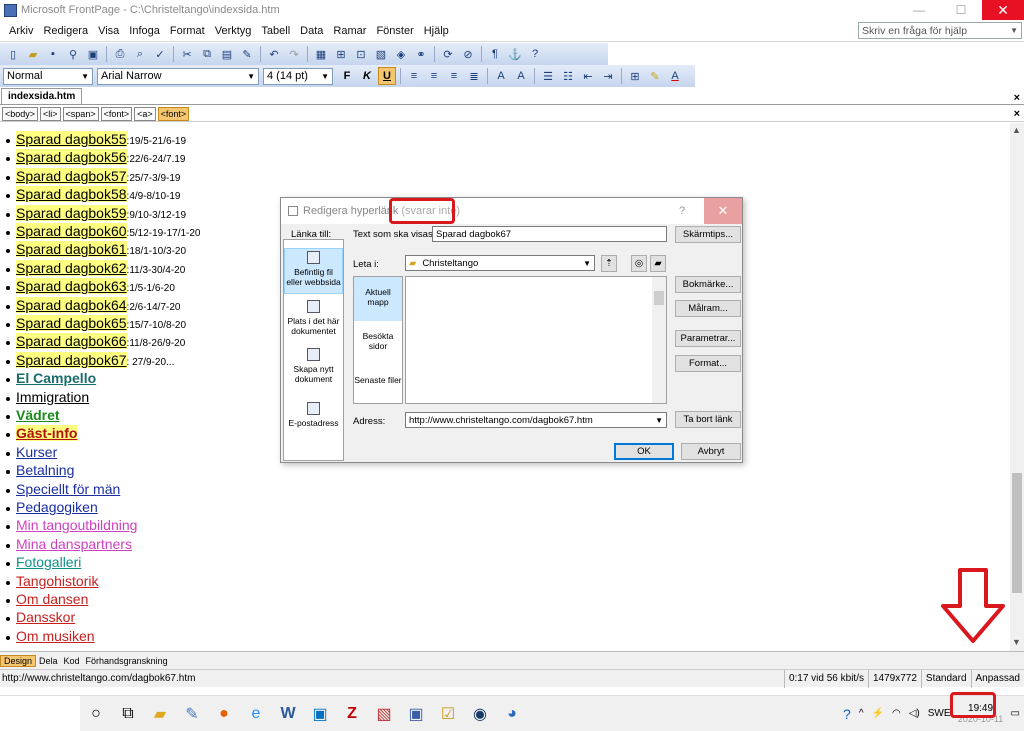 This screenshot has width=1024, height=731. Describe the element at coordinates (313, 416) in the screenshot. I see `link-email-button: E-postadress` at that location.